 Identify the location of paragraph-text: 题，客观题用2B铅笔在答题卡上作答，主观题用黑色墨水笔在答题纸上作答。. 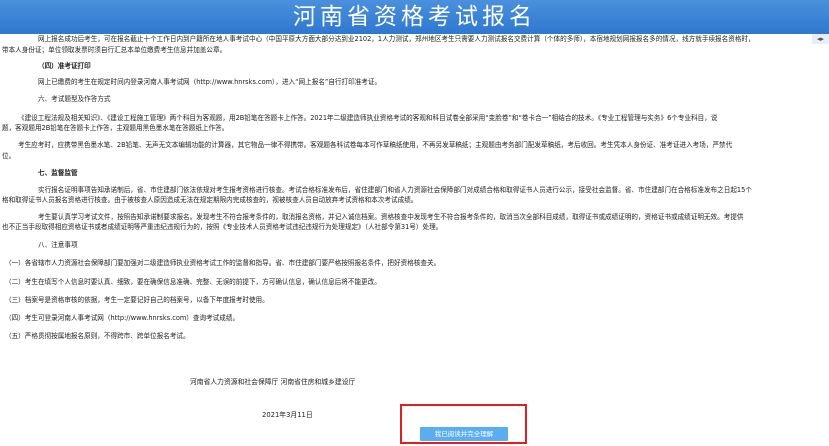
(115, 128).